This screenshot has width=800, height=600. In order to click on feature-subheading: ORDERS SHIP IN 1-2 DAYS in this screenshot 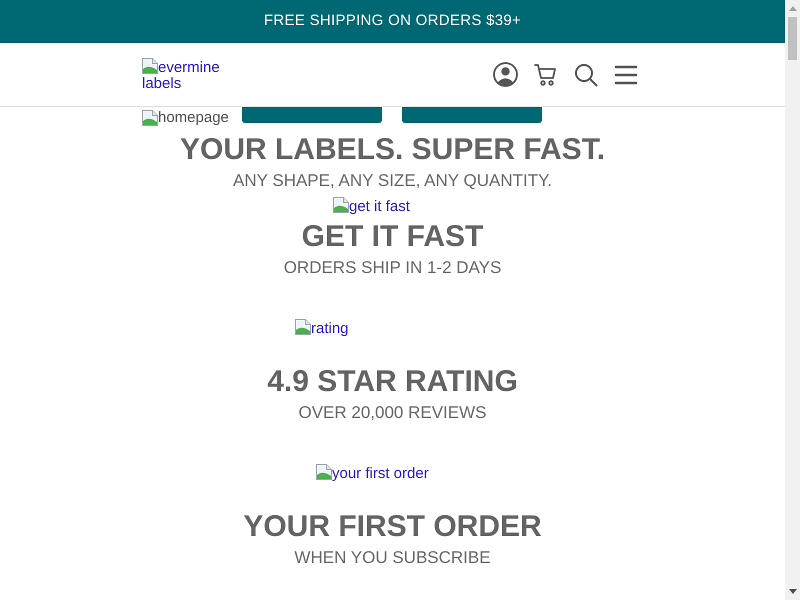, I will do `click(392, 268)`.